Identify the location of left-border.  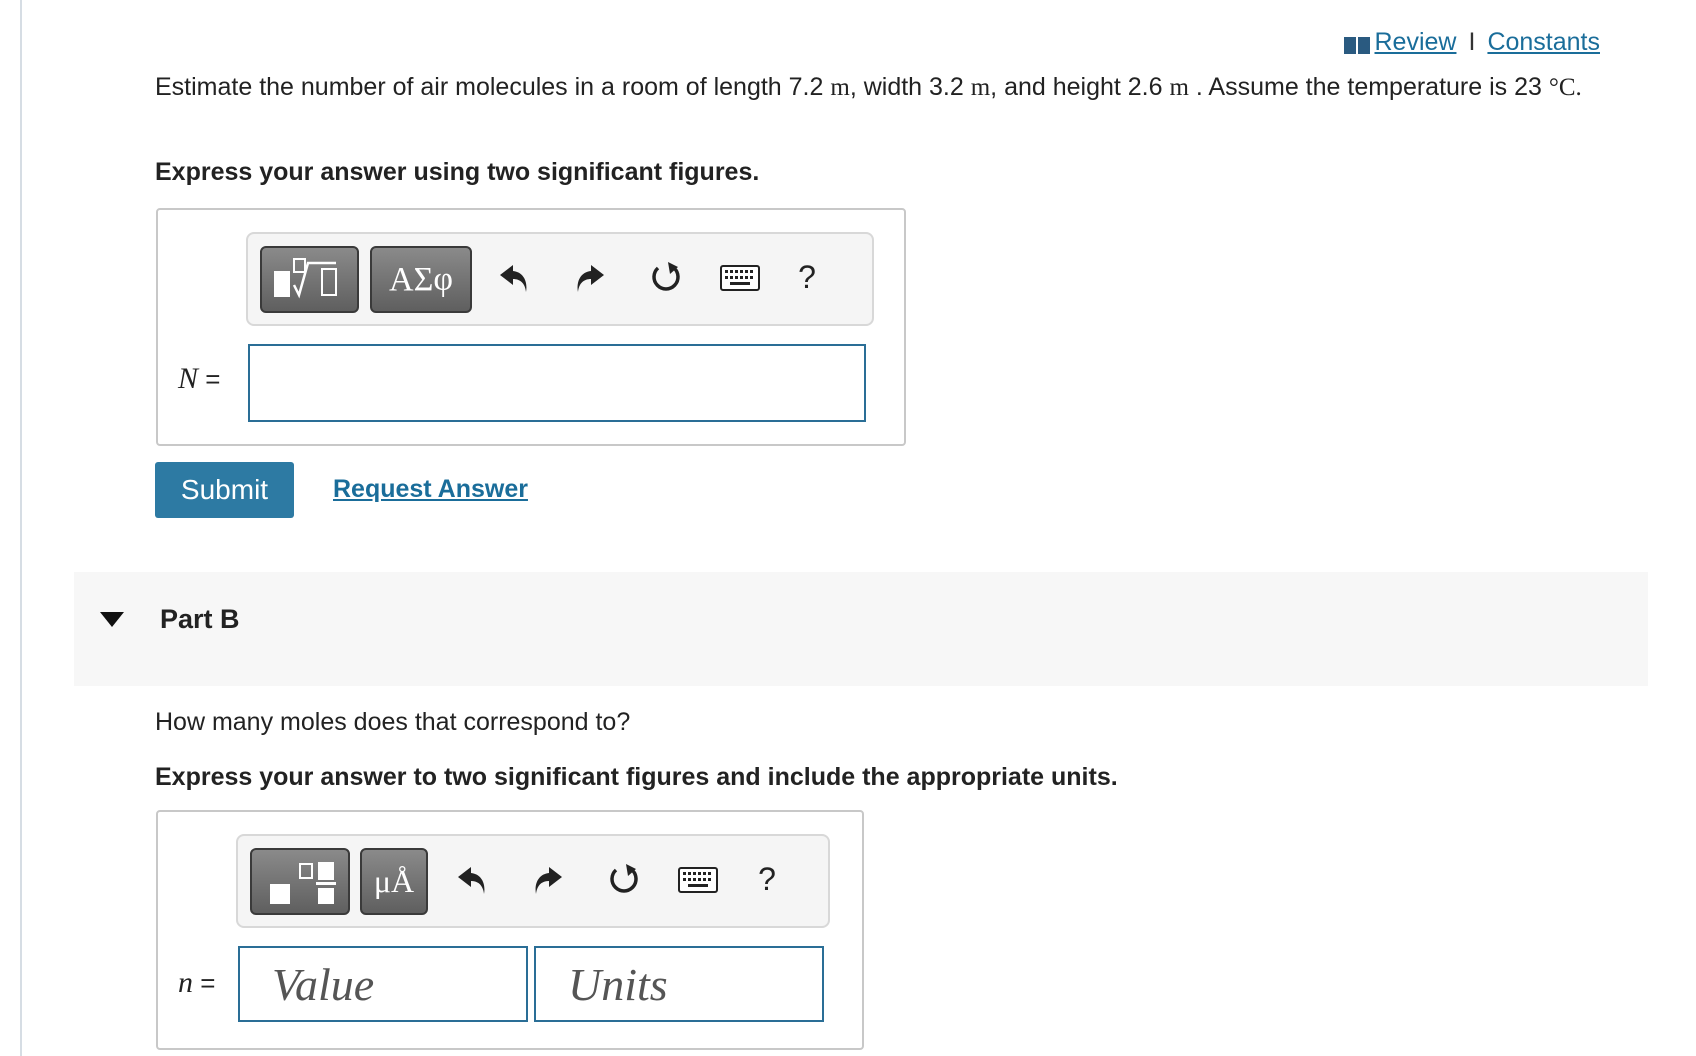
(21, 528).